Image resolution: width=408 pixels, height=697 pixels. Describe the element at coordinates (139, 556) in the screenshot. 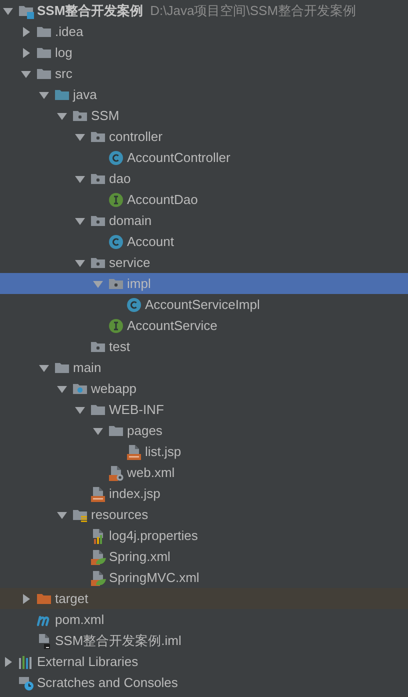

I see `node-label: Spring.xml` at that location.